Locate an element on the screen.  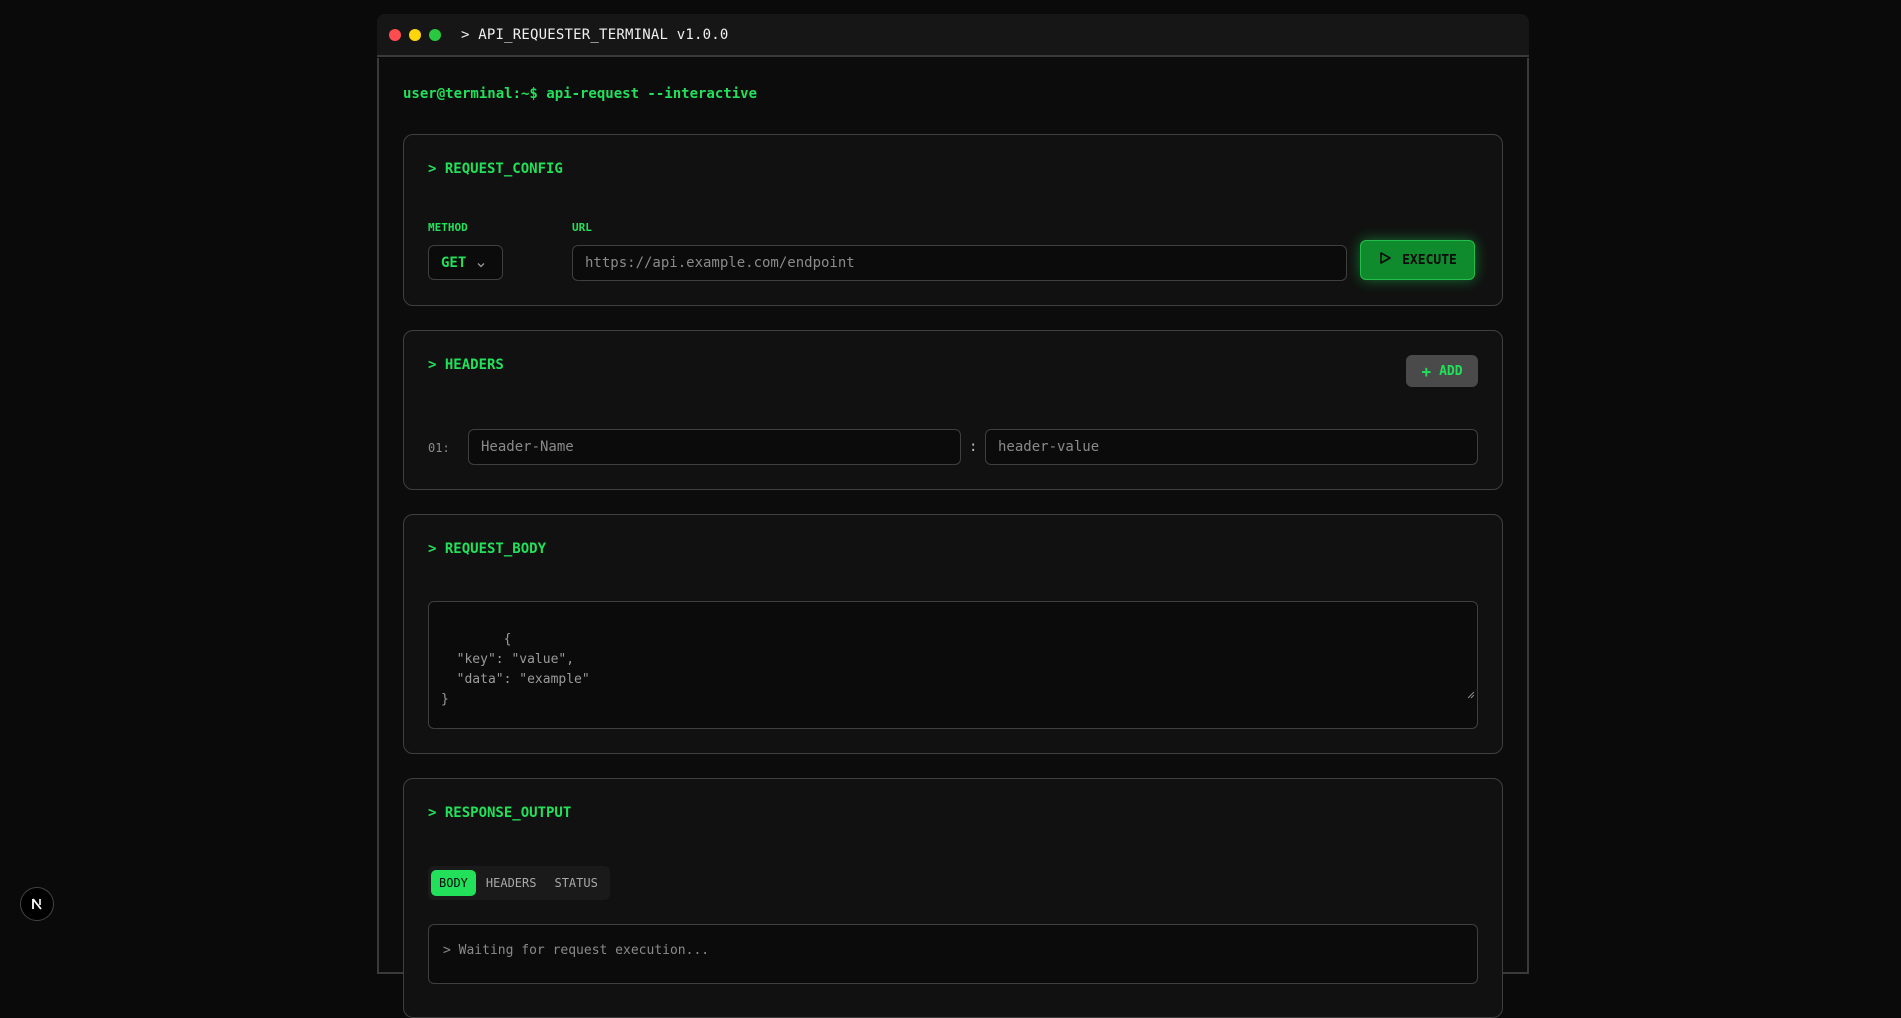
minimize-dot-icon is located at coordinates (415, 34).